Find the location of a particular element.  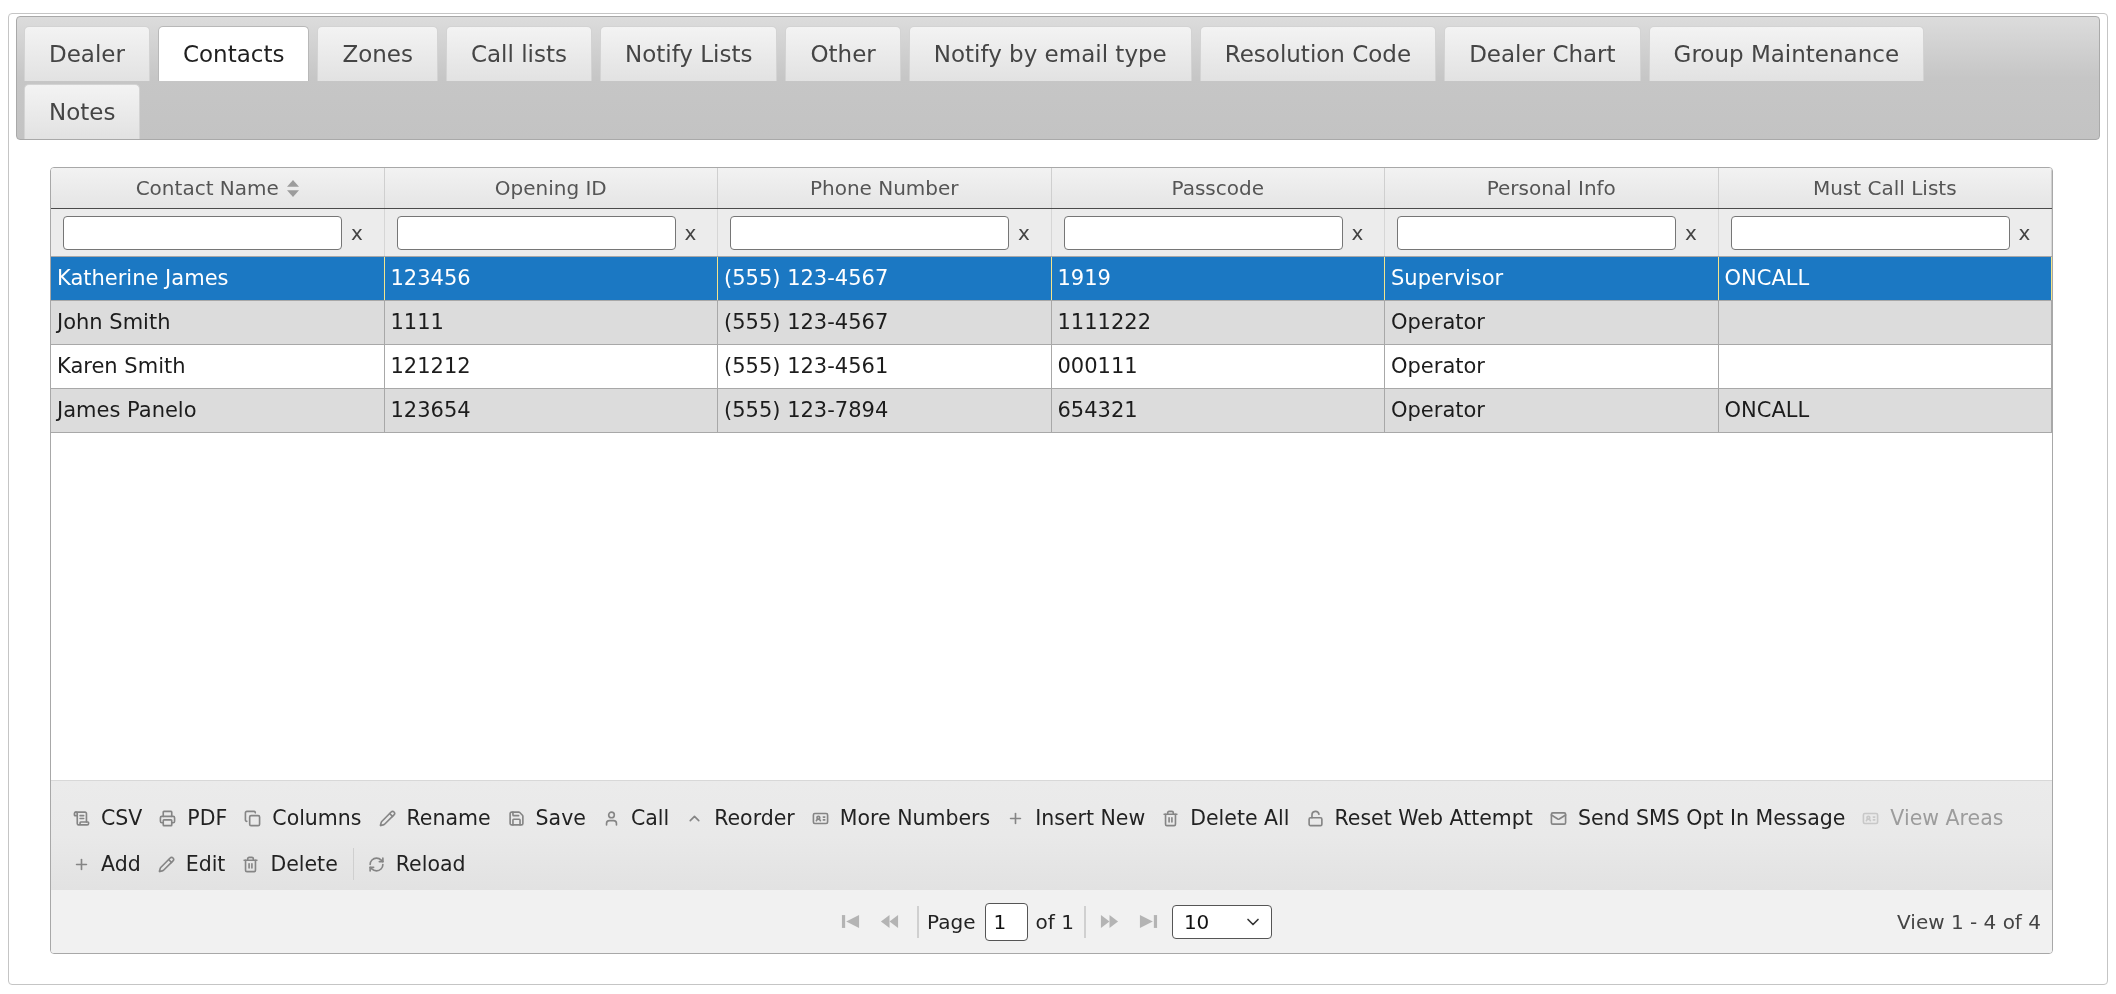

table-cell-text: 1111222 is located at coordinates (1104, 322).